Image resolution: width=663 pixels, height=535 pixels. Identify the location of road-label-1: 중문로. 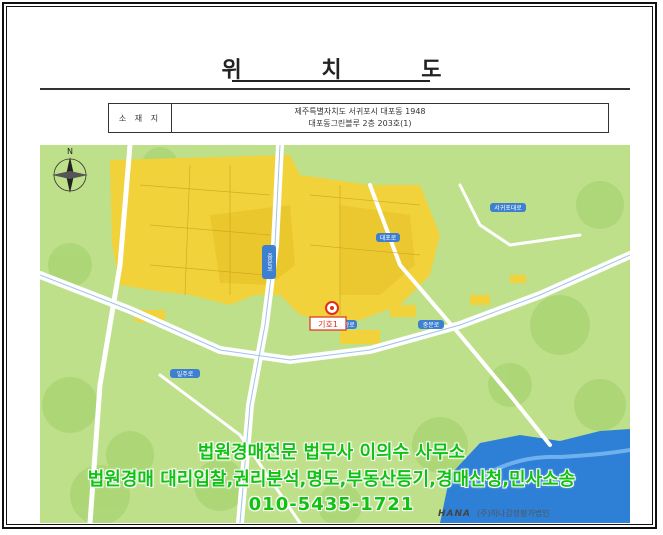
(269, 262).